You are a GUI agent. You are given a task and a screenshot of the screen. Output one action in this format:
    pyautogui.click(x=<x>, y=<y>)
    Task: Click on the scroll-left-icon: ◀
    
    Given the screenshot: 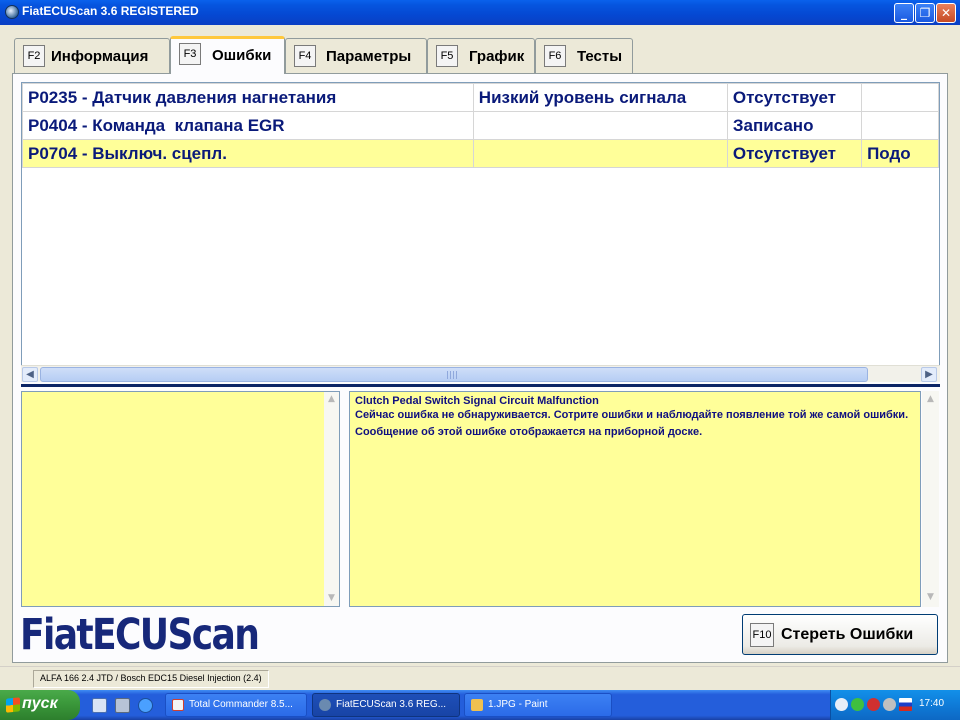 What is the action you would take?
    pyautogui.click(x=30, y=374)
    